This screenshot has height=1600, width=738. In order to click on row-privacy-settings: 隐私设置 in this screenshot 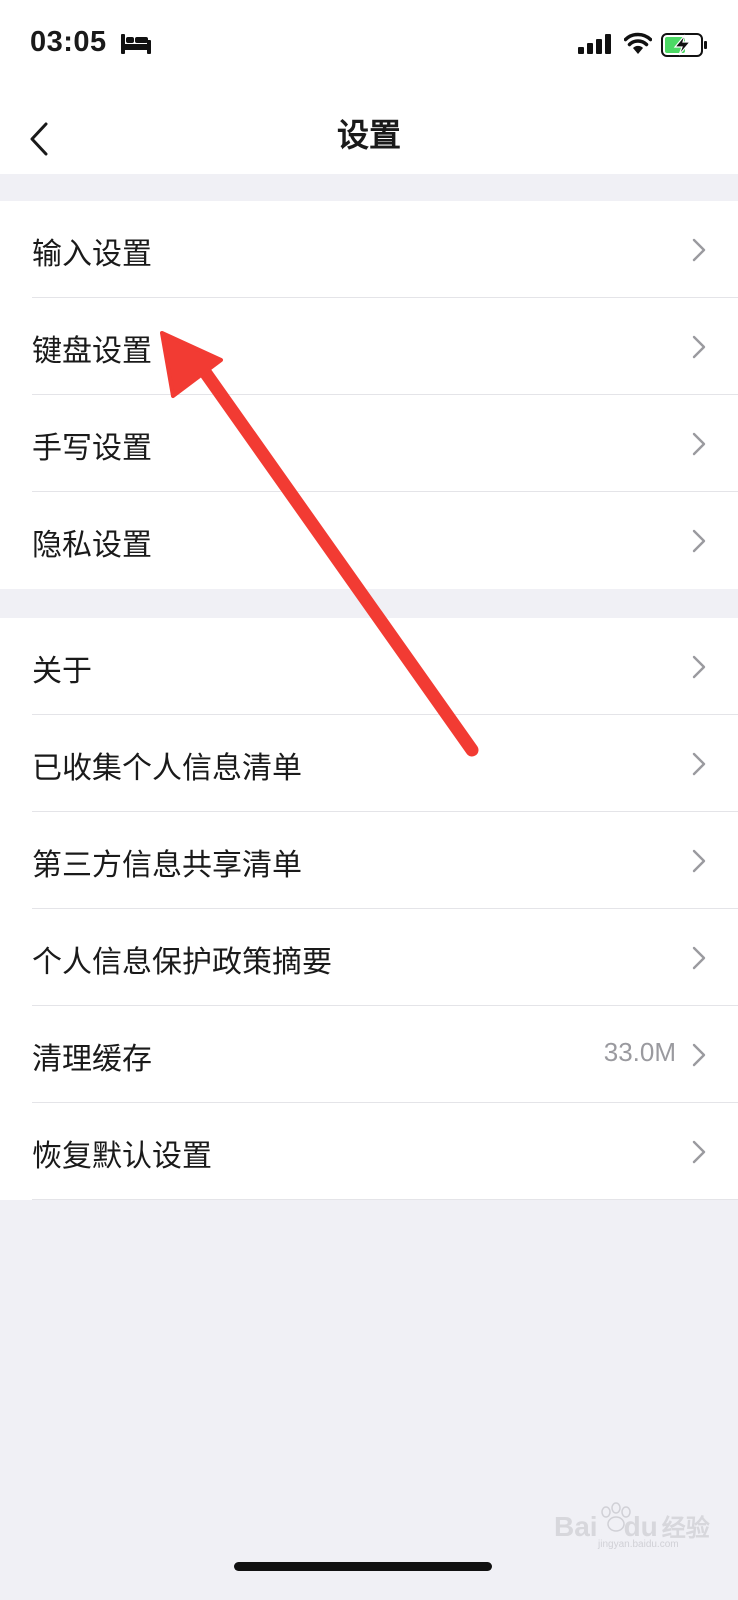, I will do `click(369, 540)`.